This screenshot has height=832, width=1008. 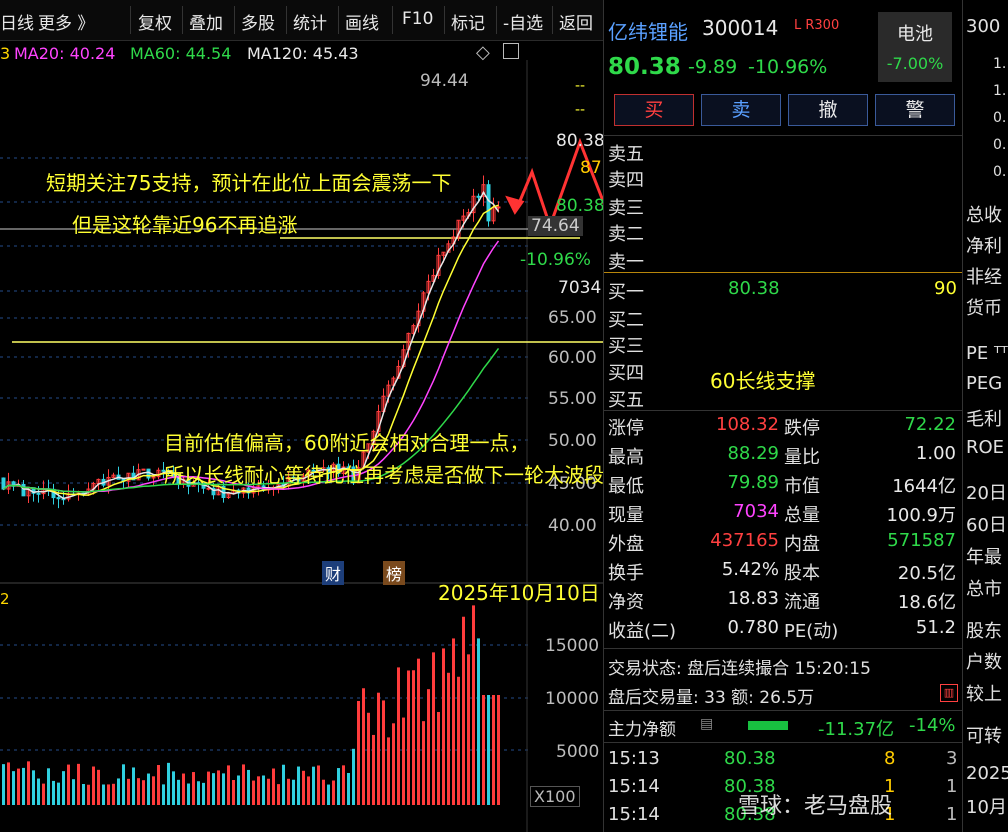 I want to click on strip-label: 2025, so click(x=987, y=773).